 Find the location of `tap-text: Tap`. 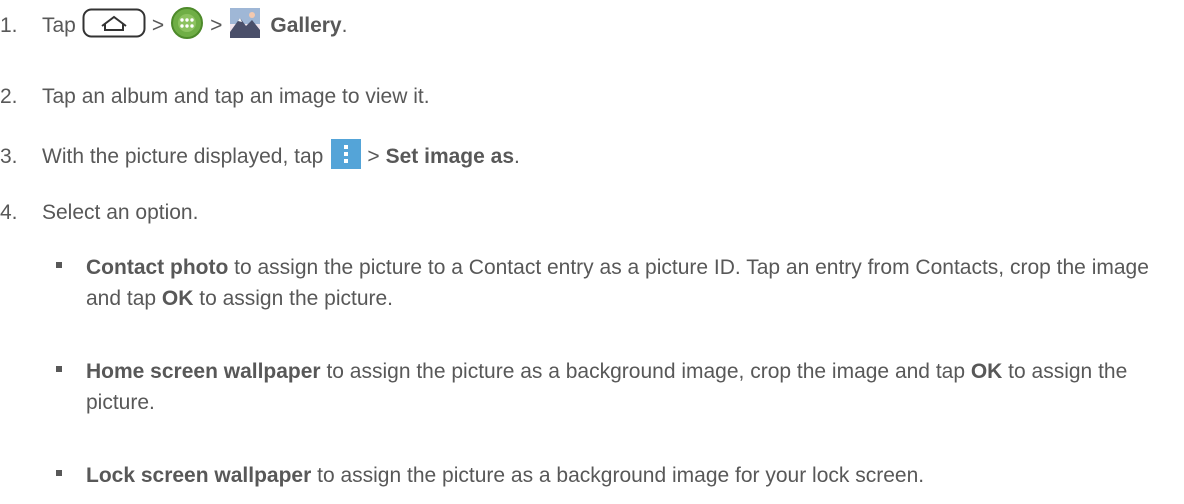

tap-text: Tap is located at coordinates (59, 25).